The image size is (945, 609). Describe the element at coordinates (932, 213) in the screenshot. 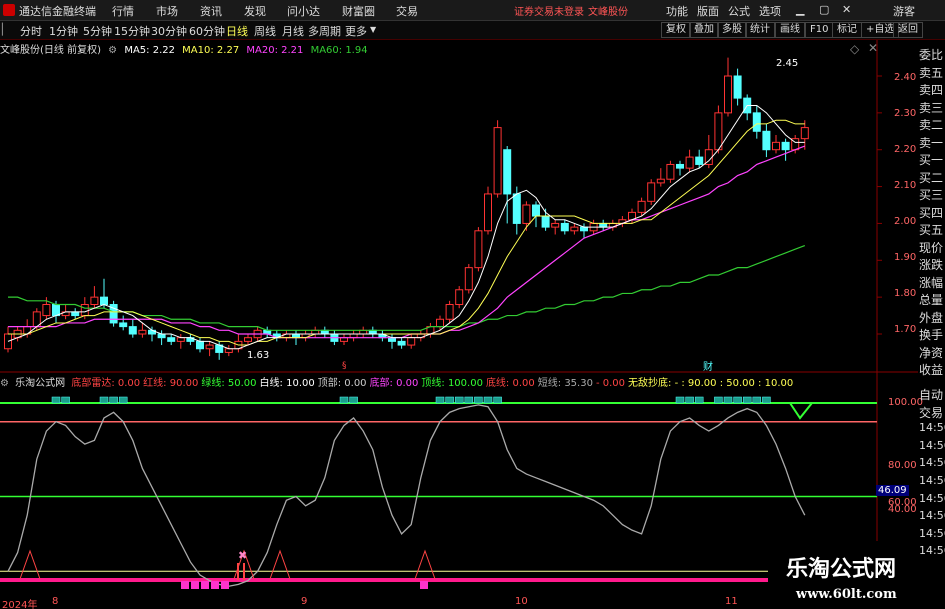

I see `quote-label-9: 买四` at that location.